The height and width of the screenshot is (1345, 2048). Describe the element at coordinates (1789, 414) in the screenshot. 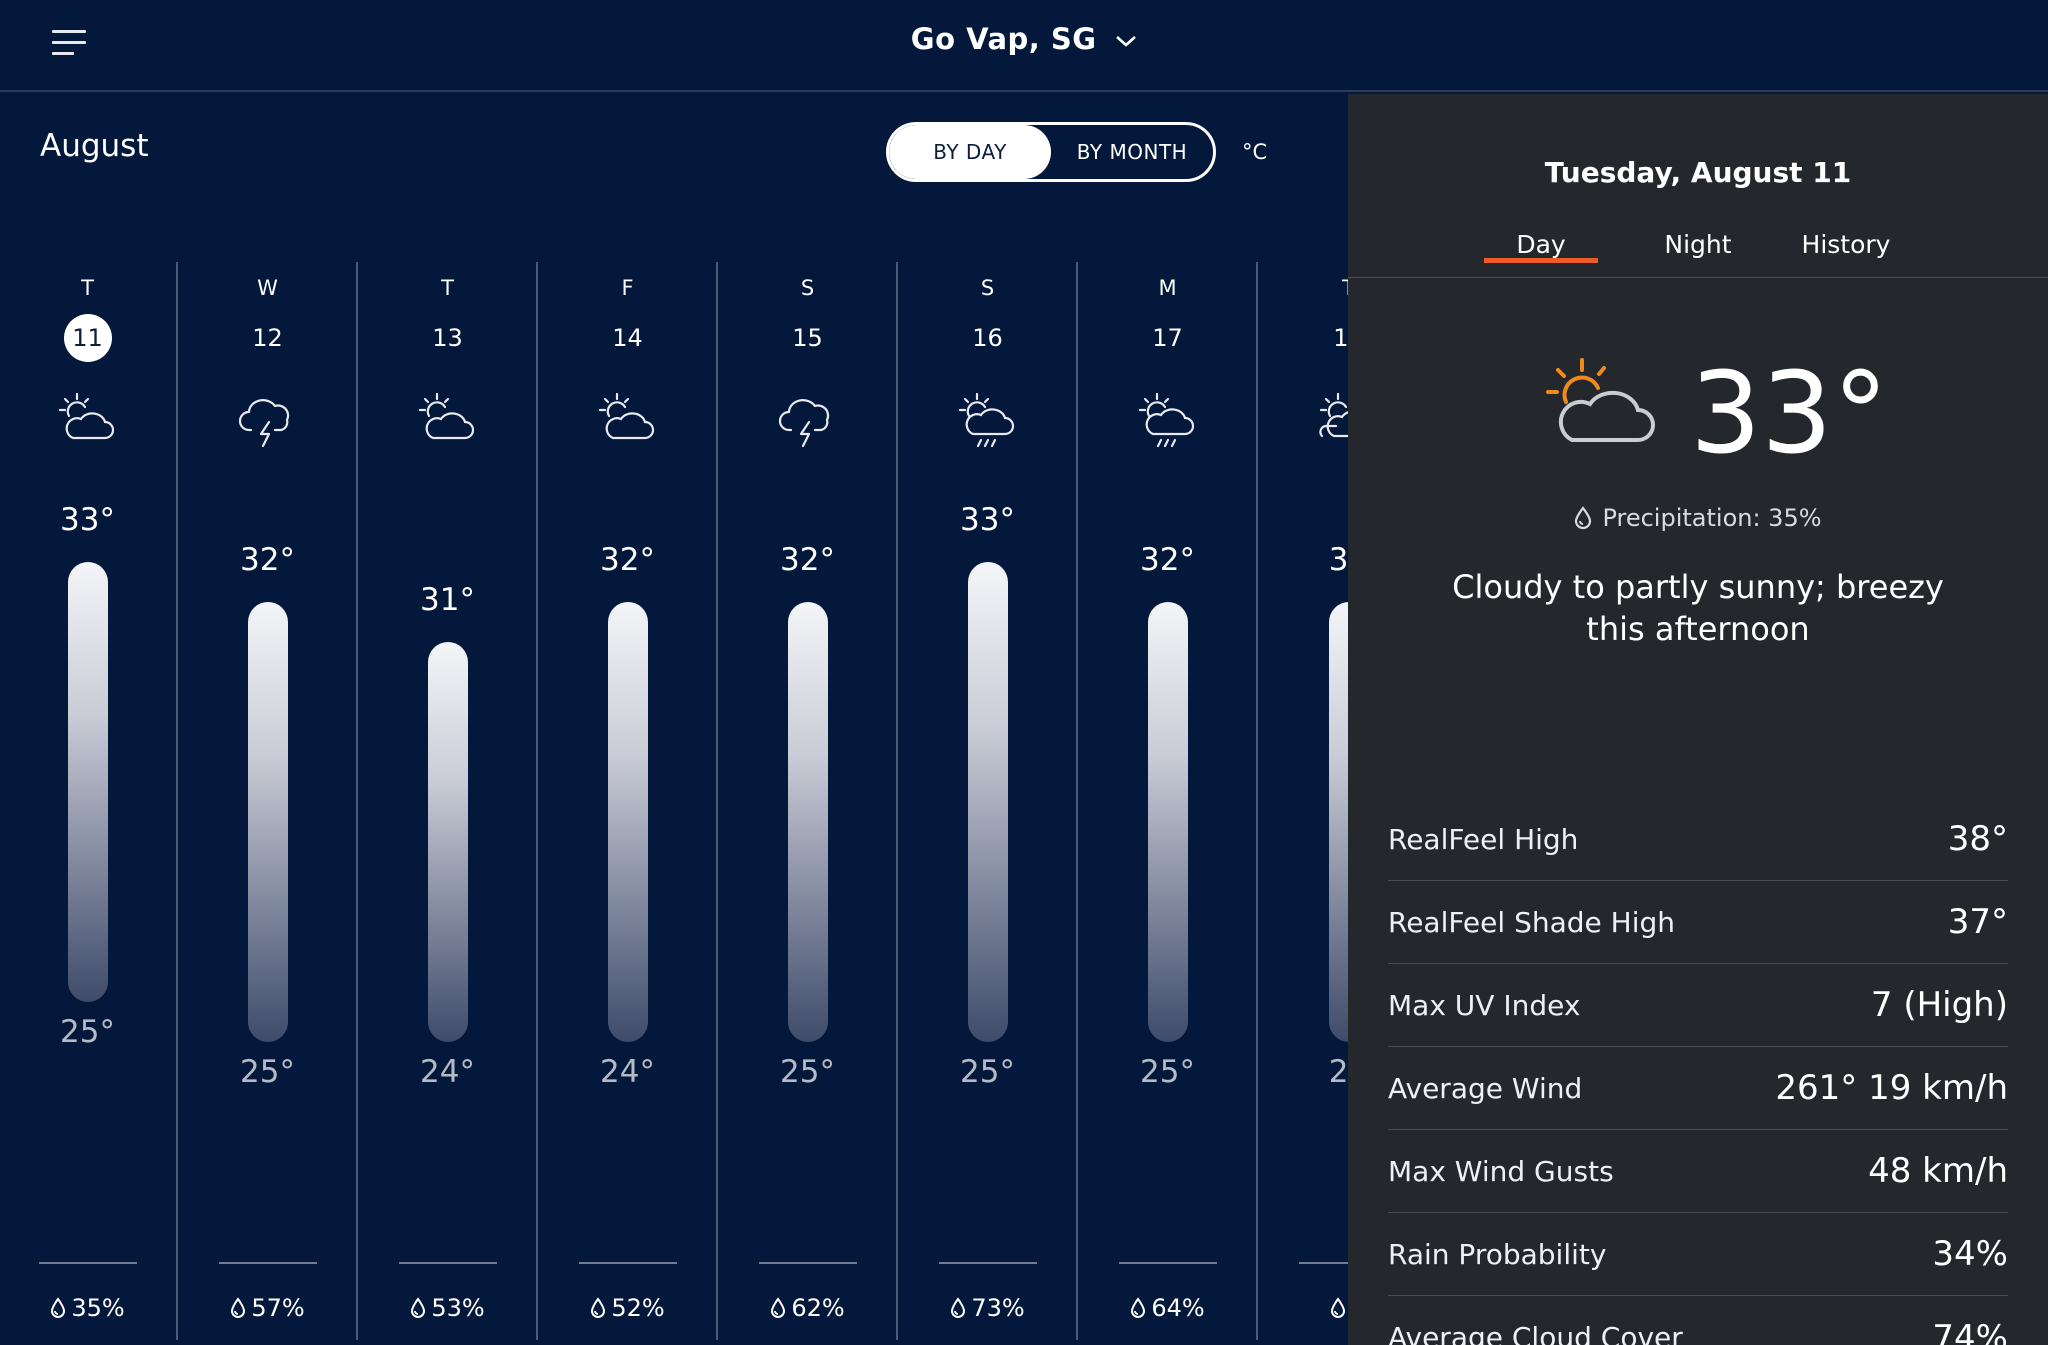

I see `detail-temperature: 33°` at that location.